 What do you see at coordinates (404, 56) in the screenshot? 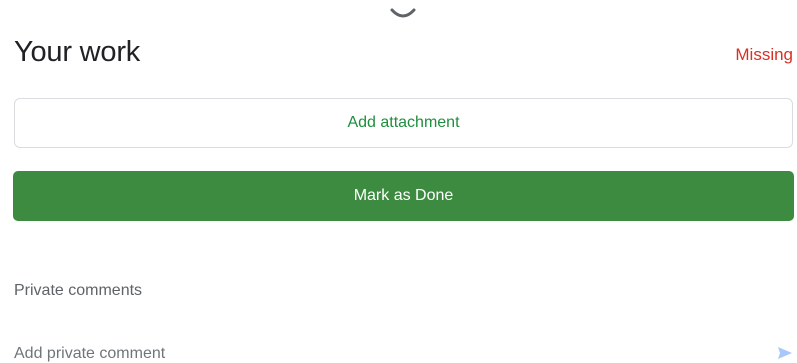
I see `work-header: Your work Missing` at bounding box center [404, 56].